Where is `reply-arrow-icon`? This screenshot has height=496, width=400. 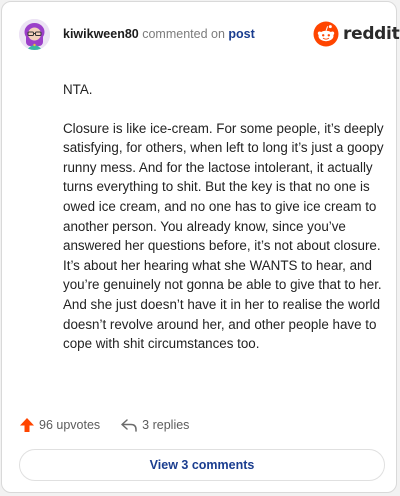
reply-arrow-icon is located at coordinates (129, 425).